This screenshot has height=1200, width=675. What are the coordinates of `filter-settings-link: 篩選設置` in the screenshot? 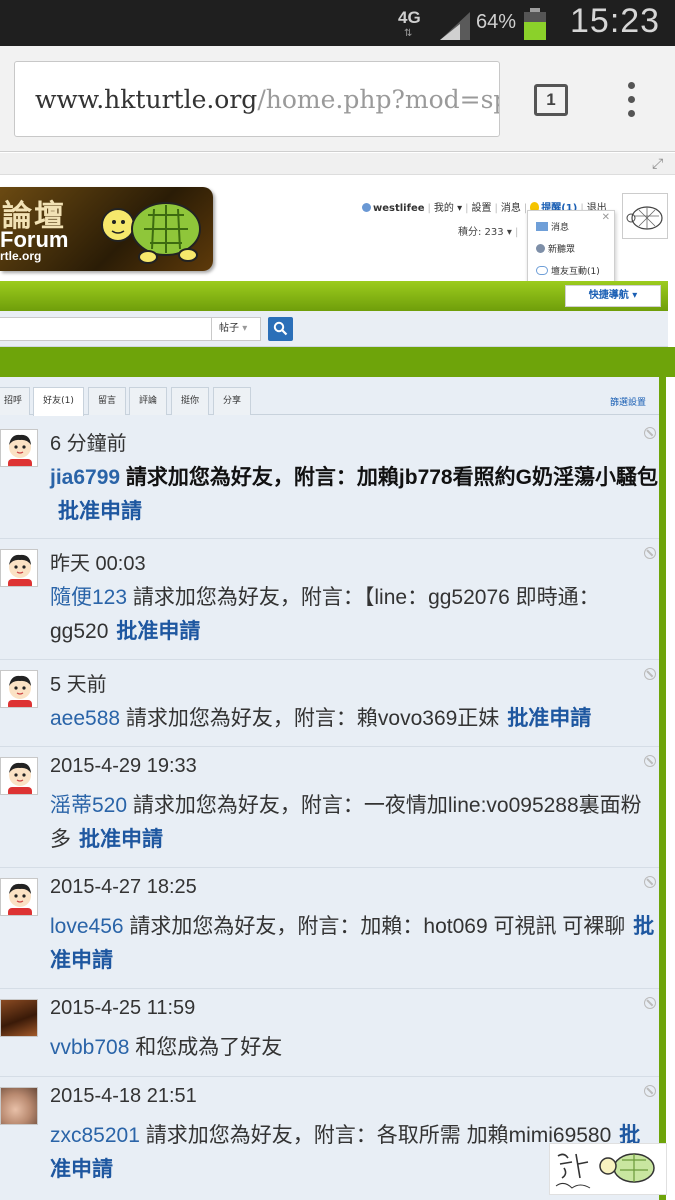 It's located at (628, 401).